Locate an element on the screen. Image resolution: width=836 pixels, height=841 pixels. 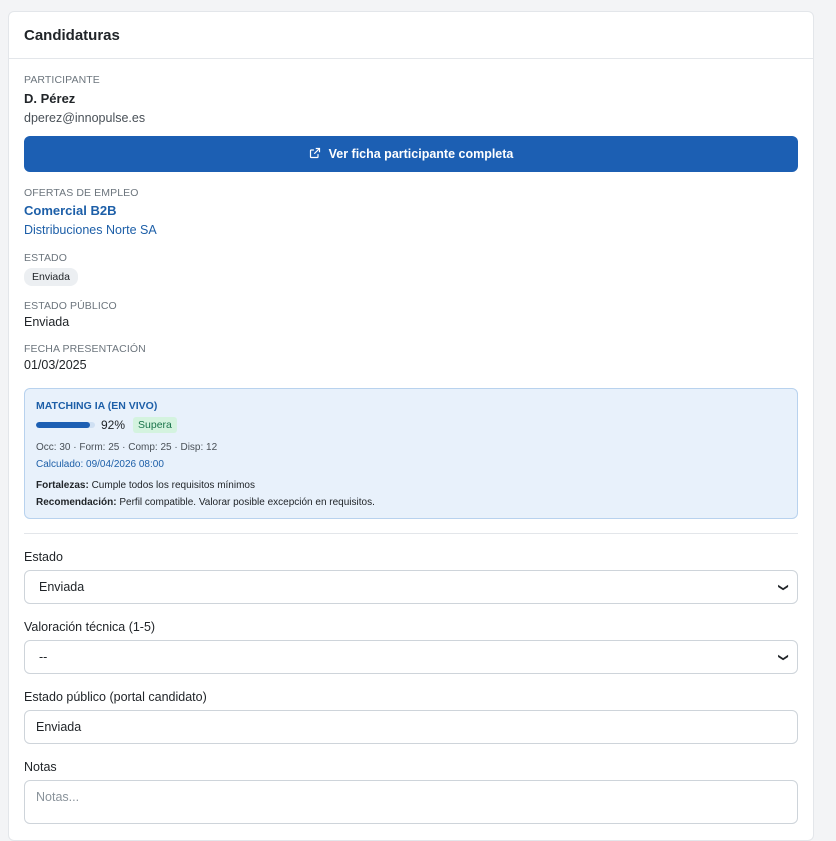
valoracion-select-value: -- is located at coordinates (43, 657).